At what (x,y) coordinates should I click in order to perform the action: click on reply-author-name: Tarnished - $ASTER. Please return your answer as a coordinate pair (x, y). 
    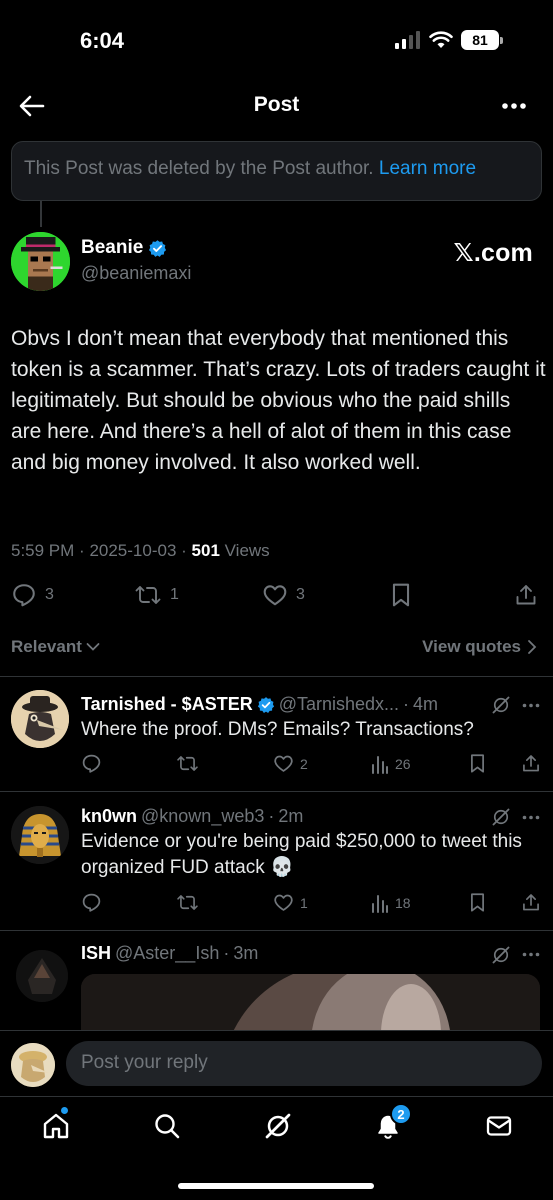
    Looking at the image, I should click on (167, 704).